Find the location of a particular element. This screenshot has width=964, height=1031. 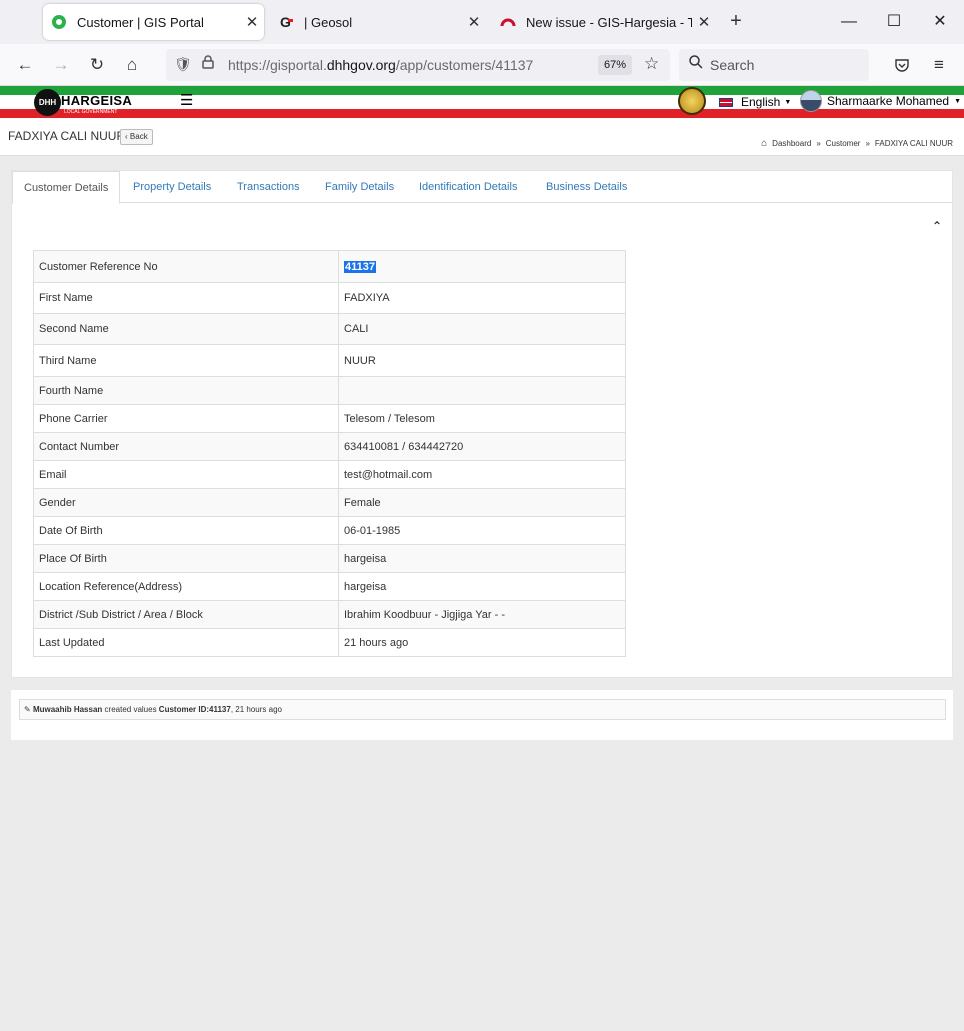

table-row: Date Of Birth 06-01-1985 is located at coordinates (329, 530).